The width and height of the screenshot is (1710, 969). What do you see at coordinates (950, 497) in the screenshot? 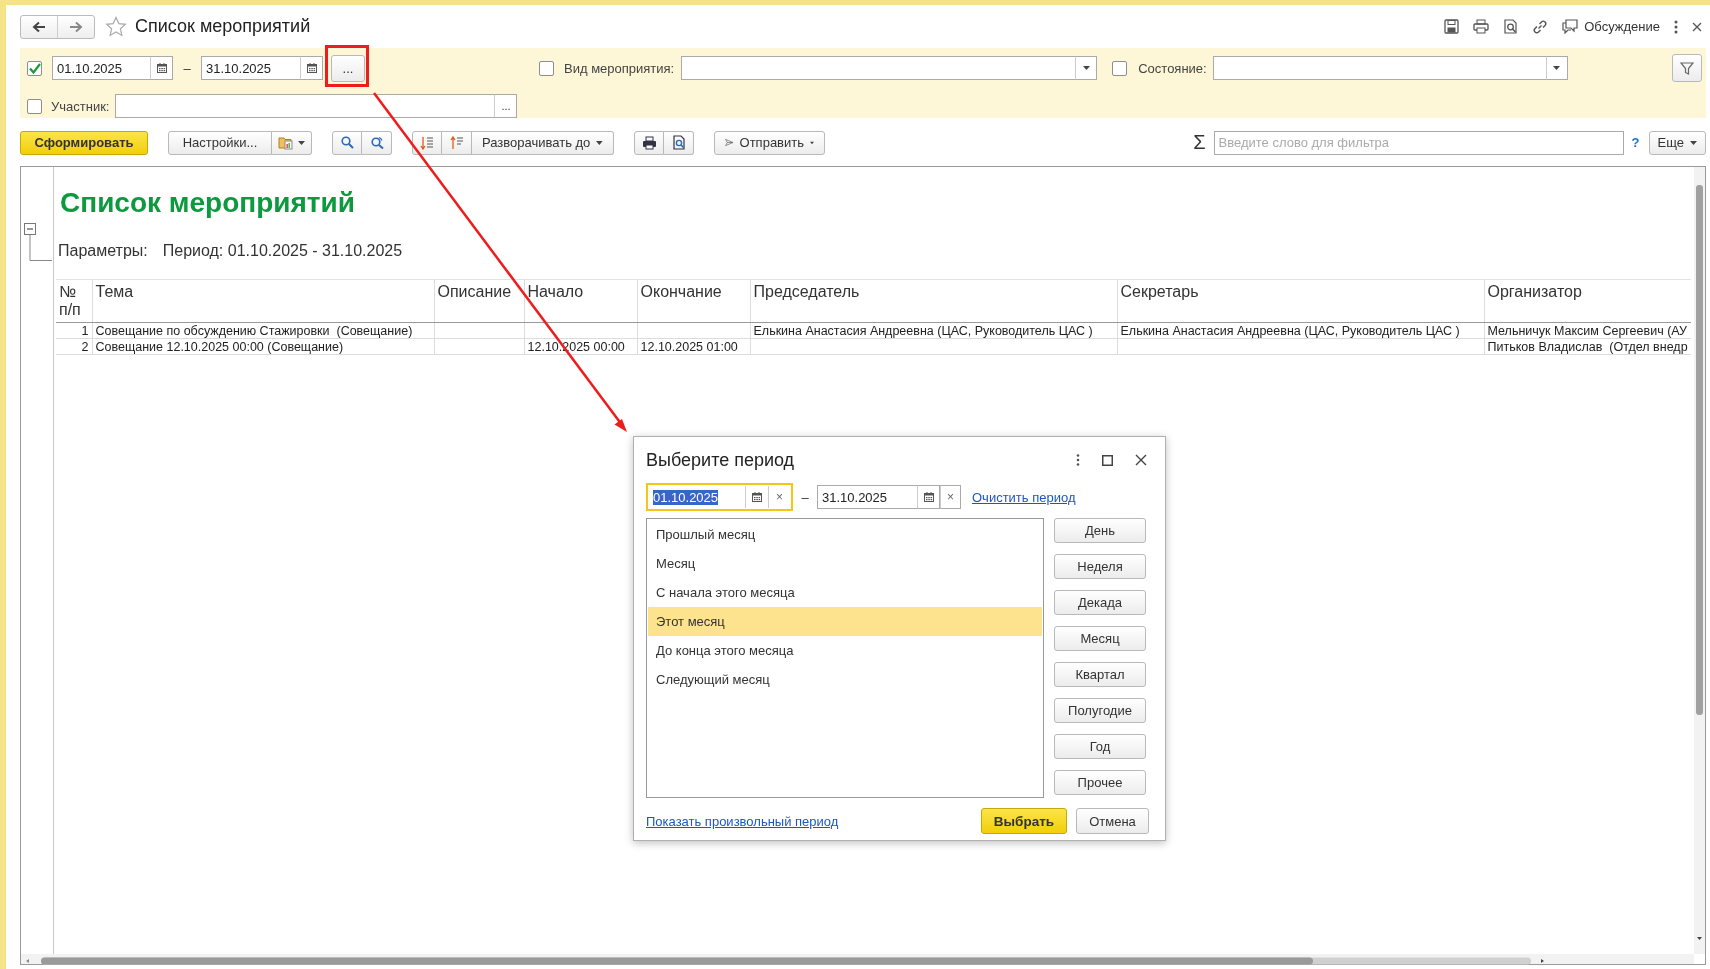
I see `clear-button: ×` at bounding box center [950, 497].